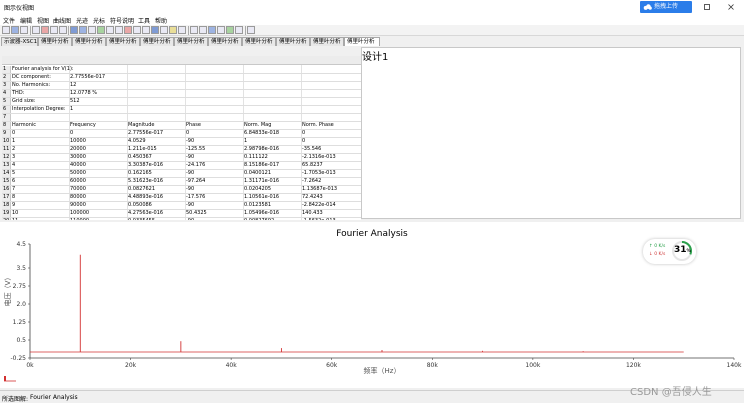  What do you see at coordinates (122, 20) in the screenshot?
I see `menu-legend: 符号说明` at bounding box center [122, 20].